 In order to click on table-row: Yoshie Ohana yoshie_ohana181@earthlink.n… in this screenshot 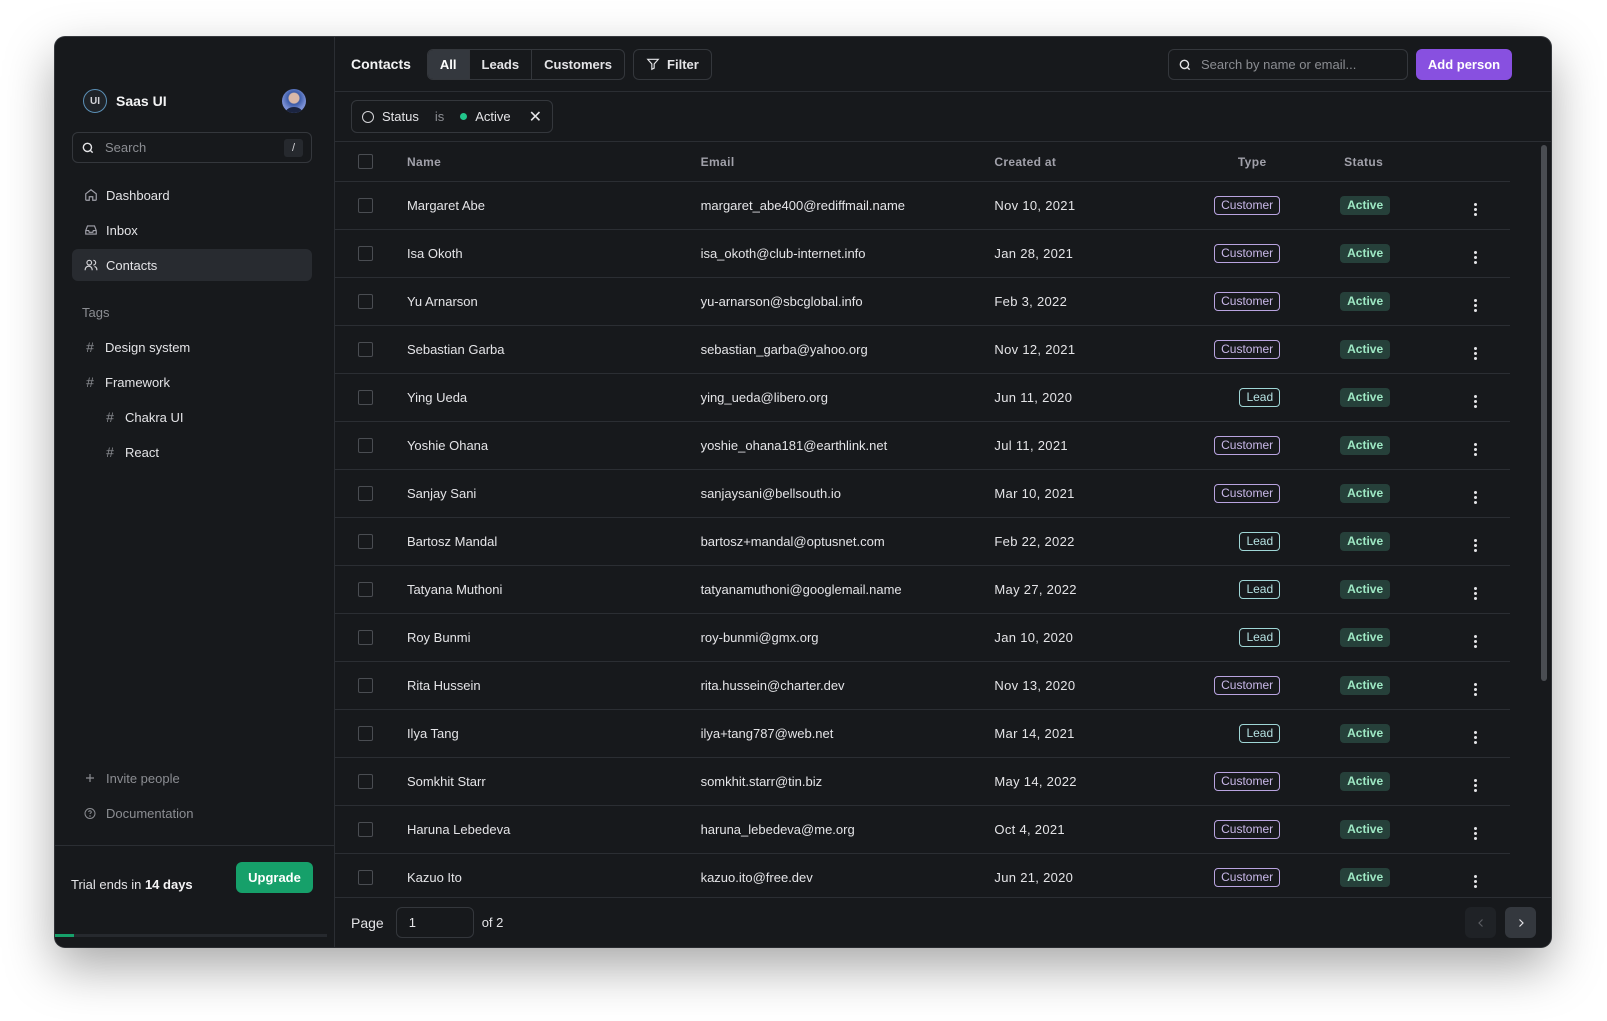, I will do `click(922, 445)`.